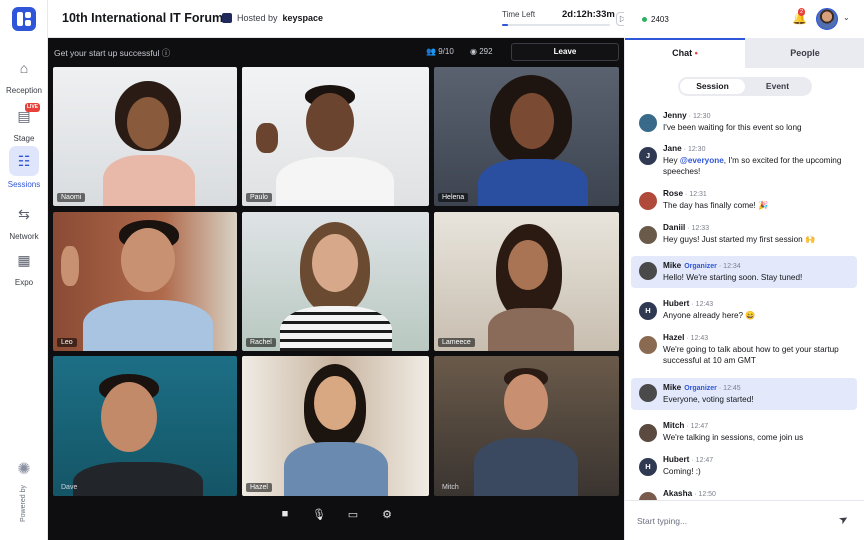 This screenshot has height=540, width=864. What do you see at coordinates (24, 90) in the screenshot?
I see `sidebar-item-label: Reception` at bounding box center [24, 90].